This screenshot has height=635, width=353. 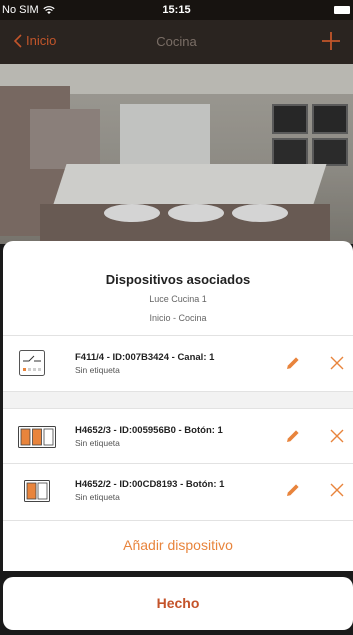 I want to click on section-separator, so click(x=178, y=400).